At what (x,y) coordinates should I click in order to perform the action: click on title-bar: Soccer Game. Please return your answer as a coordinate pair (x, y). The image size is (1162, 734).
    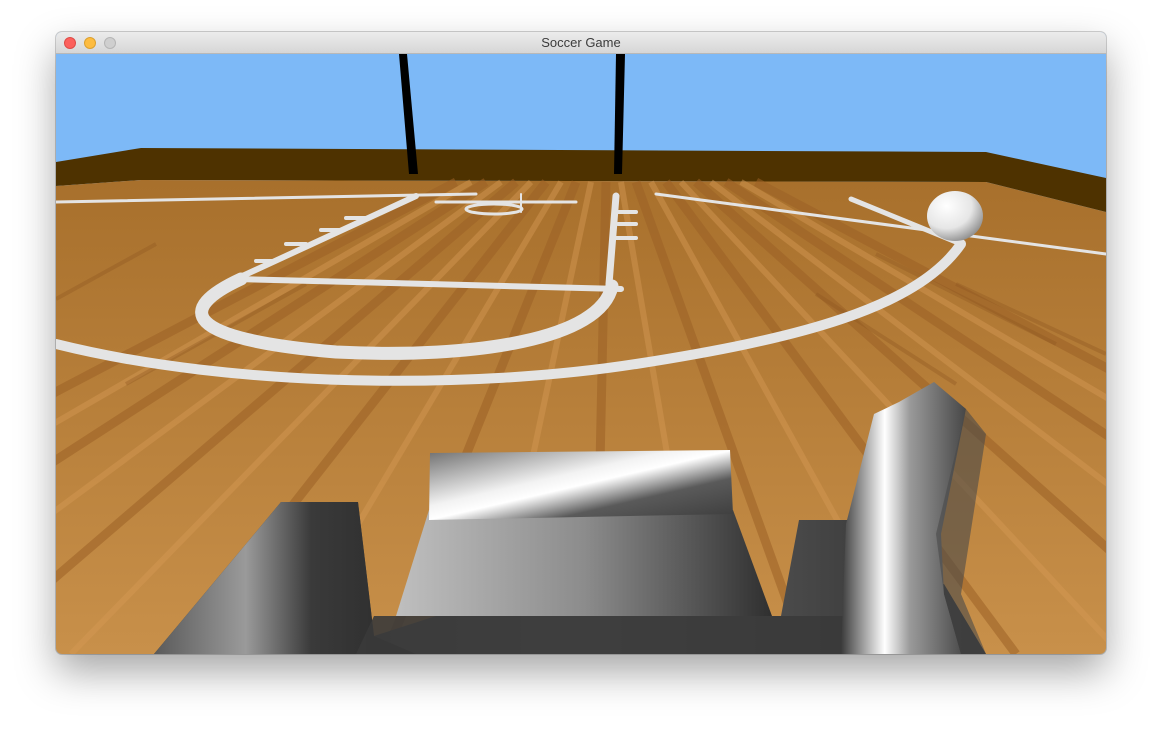
    Looking at the image, I should click on (581, 43).